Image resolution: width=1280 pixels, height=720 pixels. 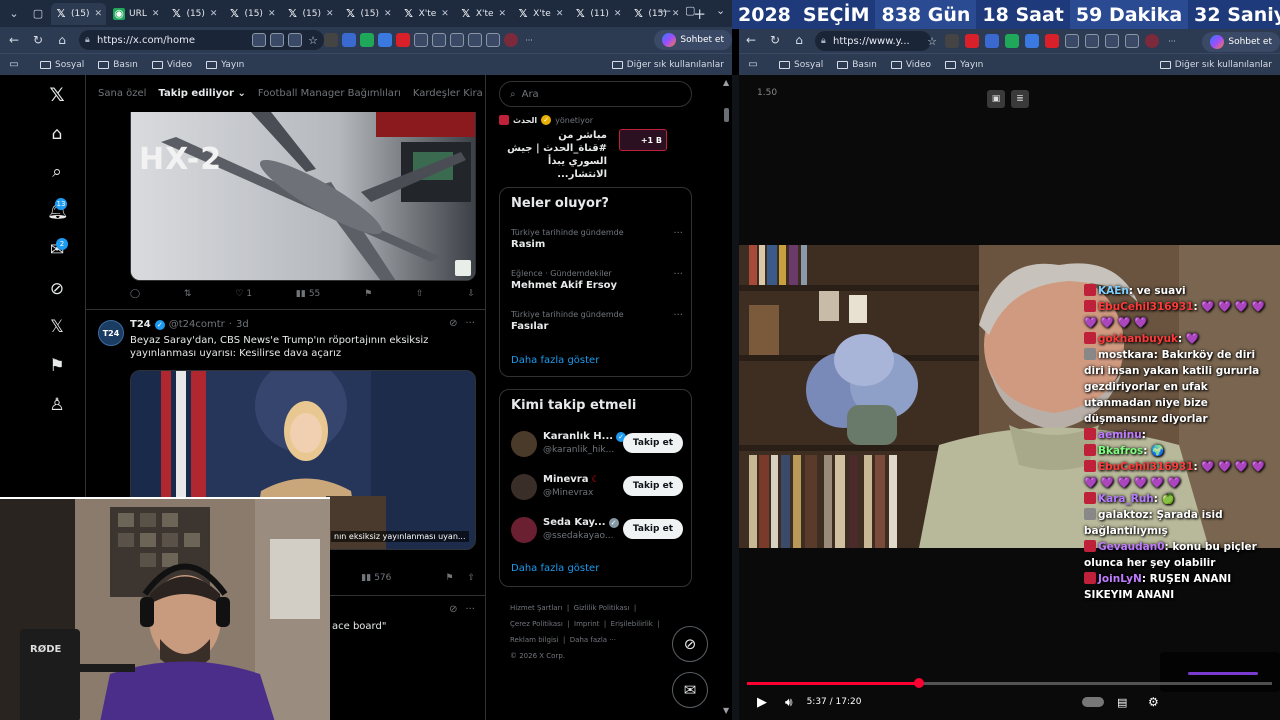 What do you see at coordinates (536, 624) in the screenshot?
I see `footer-link: Çerez Politikası` at bounding box center [536, 624].